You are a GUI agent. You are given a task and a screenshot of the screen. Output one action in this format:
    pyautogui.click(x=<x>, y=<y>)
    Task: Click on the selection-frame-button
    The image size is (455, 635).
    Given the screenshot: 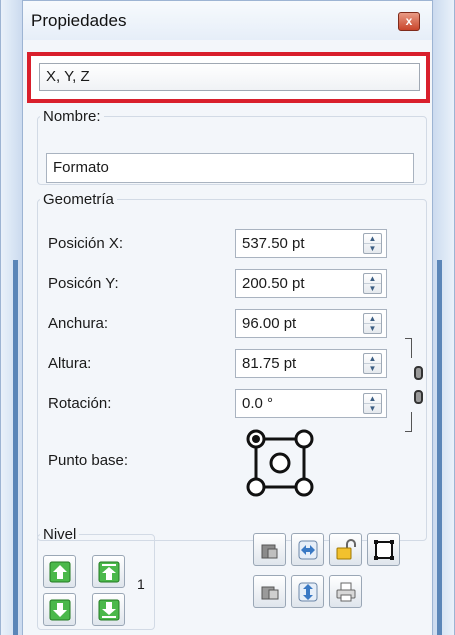 What is the action you would take?
    pyautogui.click(x=383, y=549)
    